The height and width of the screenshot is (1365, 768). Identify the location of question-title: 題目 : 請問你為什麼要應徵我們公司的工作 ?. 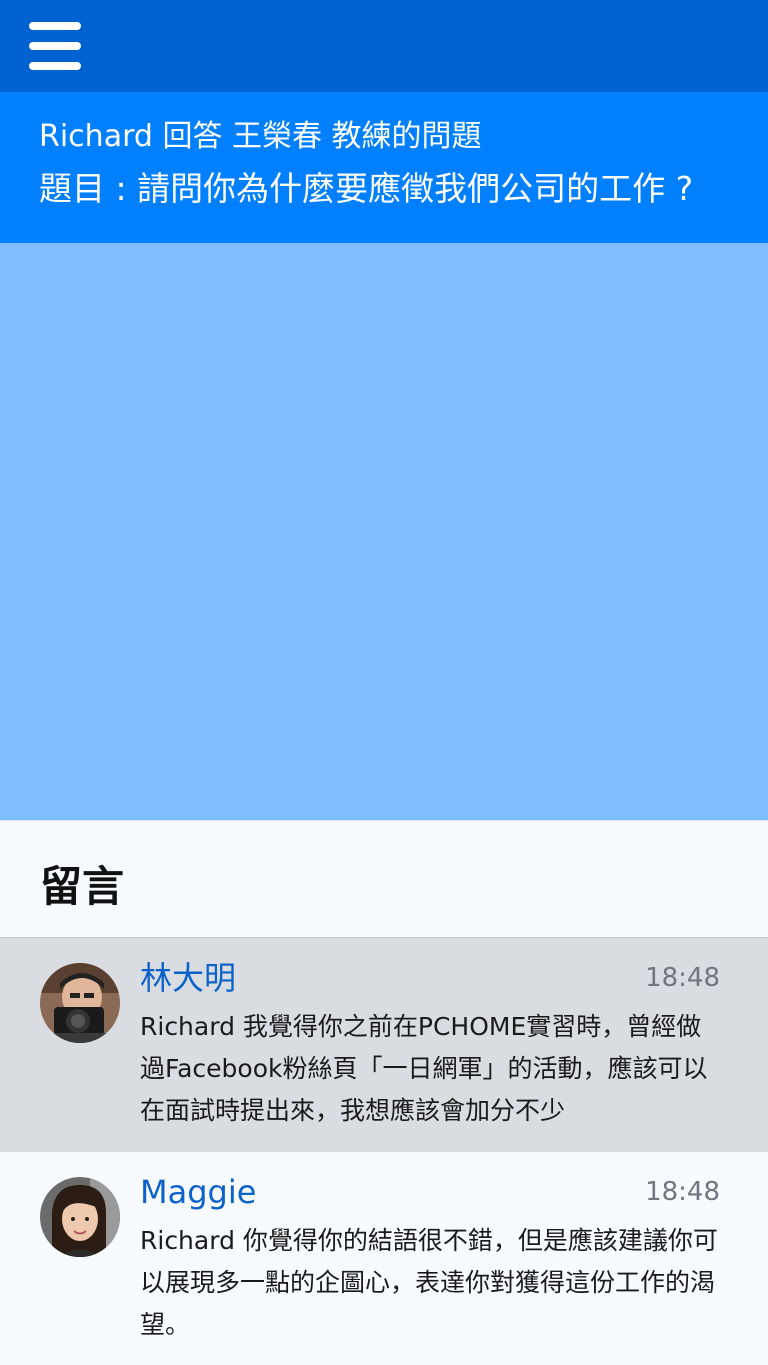
(366, 188).